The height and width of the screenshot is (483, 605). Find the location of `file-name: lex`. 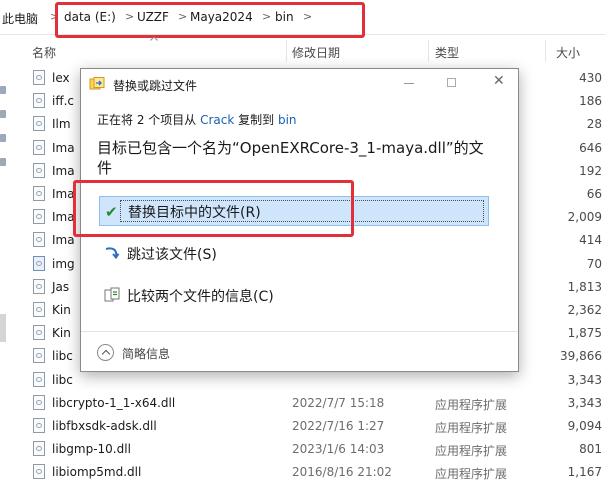

file-name: lex is located at coordinates (61, 78).